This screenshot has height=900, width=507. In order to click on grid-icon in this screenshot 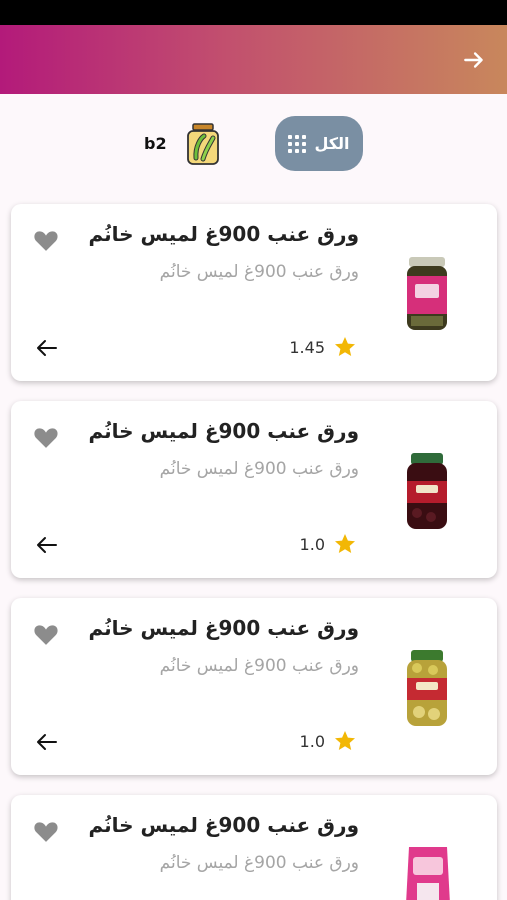, I will do `click(297, 143)`.